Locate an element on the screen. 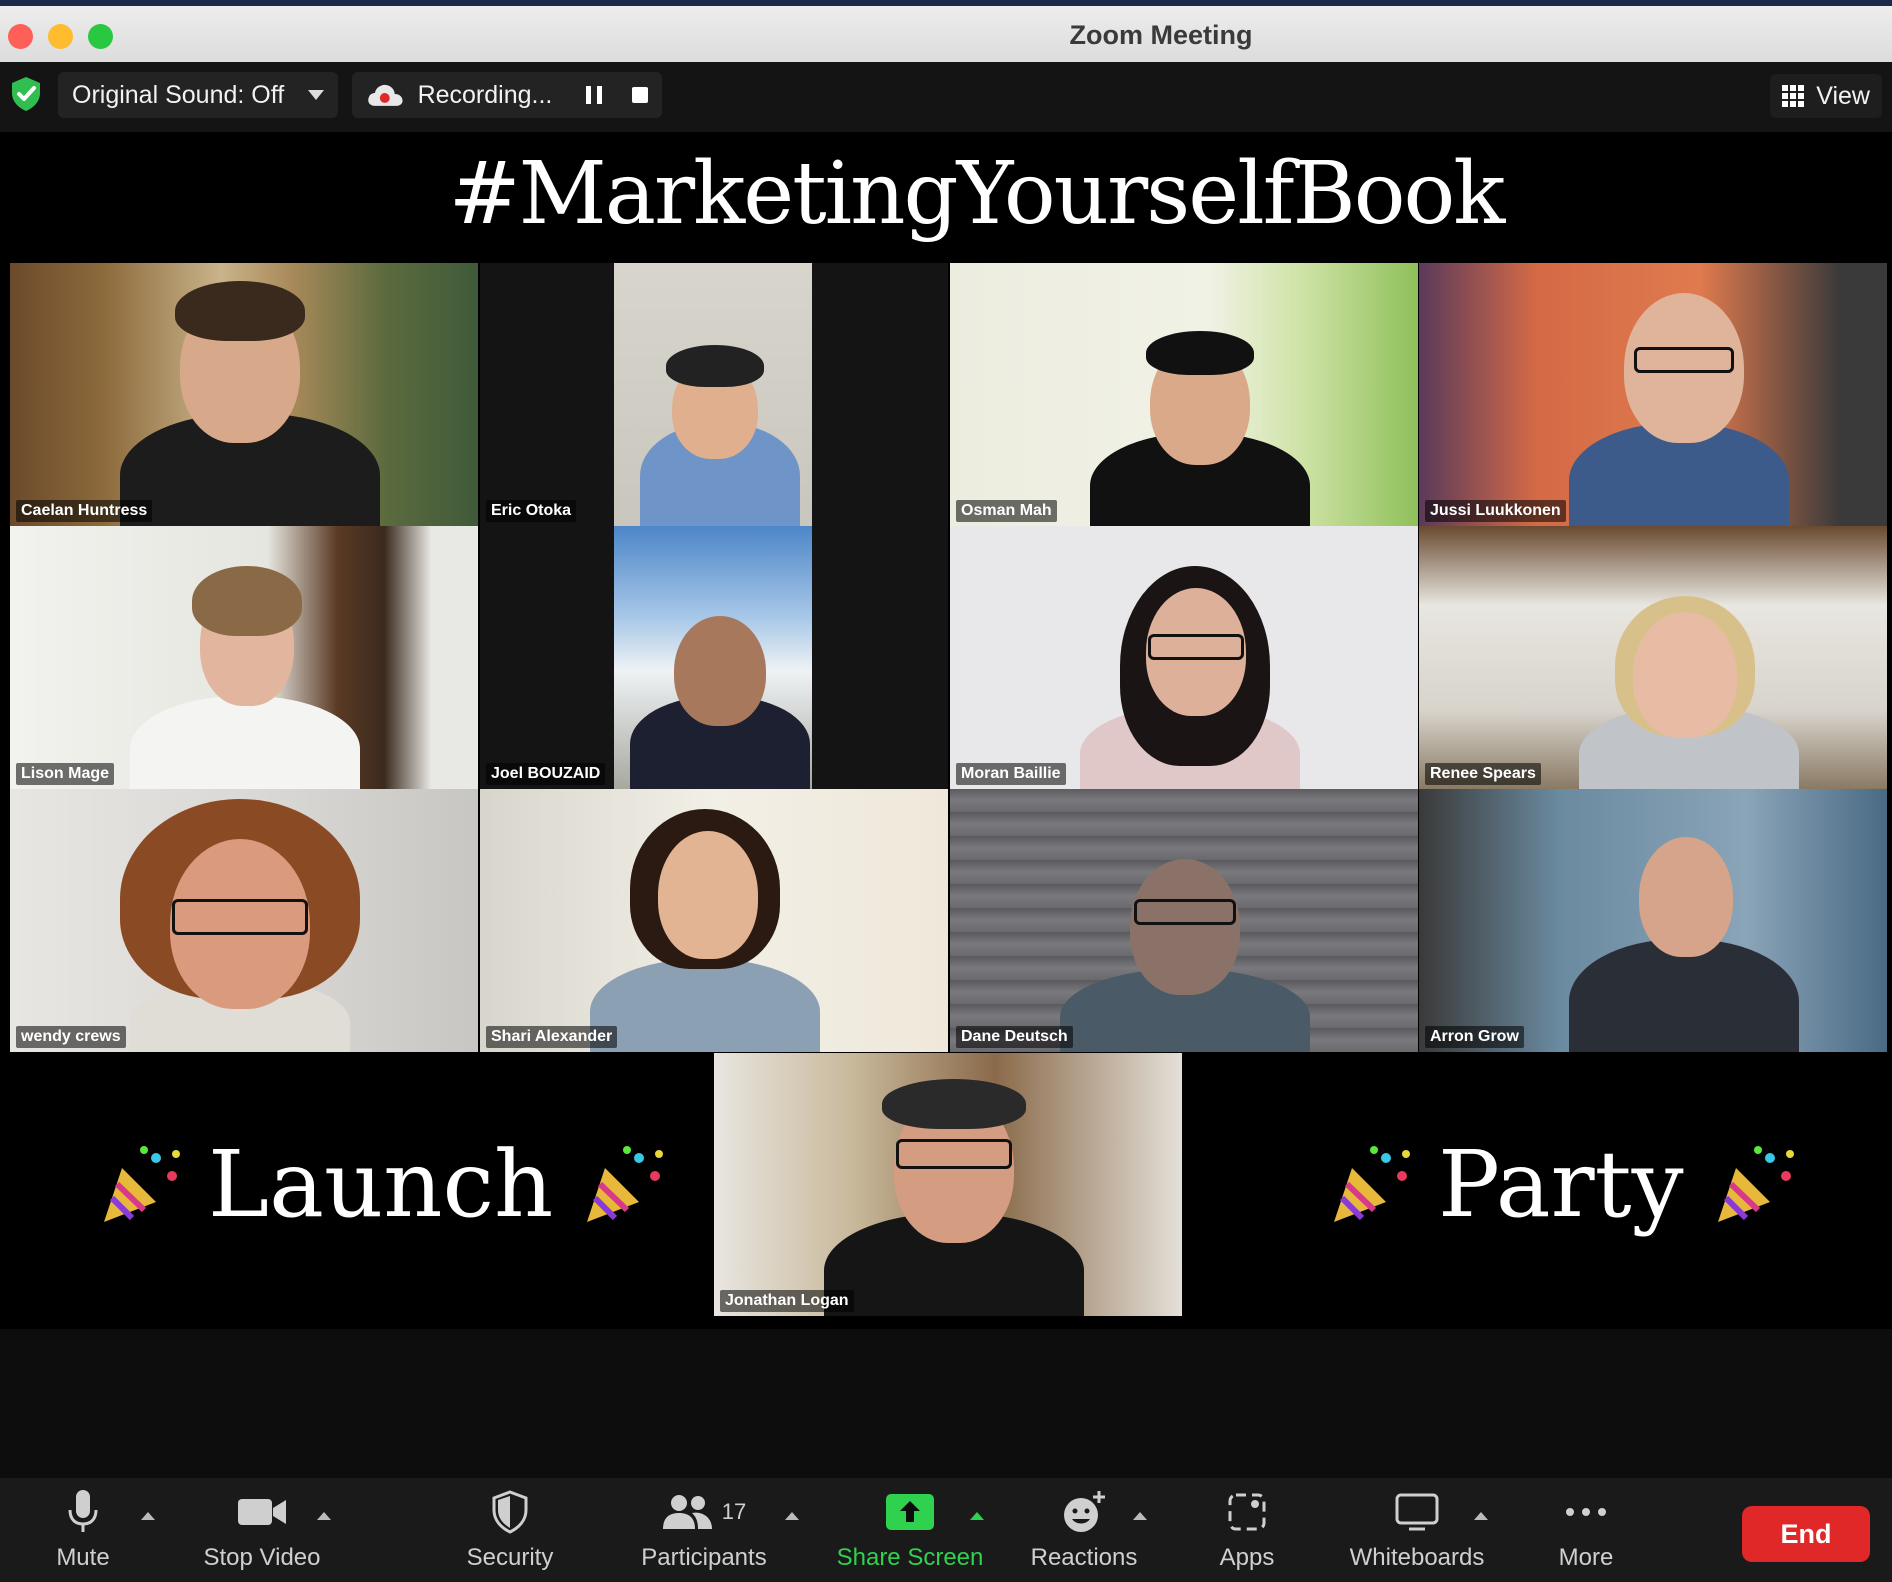 The image size is (1892, 1582). video-tile: Eric Otoka is located at coordinates (714, 394).